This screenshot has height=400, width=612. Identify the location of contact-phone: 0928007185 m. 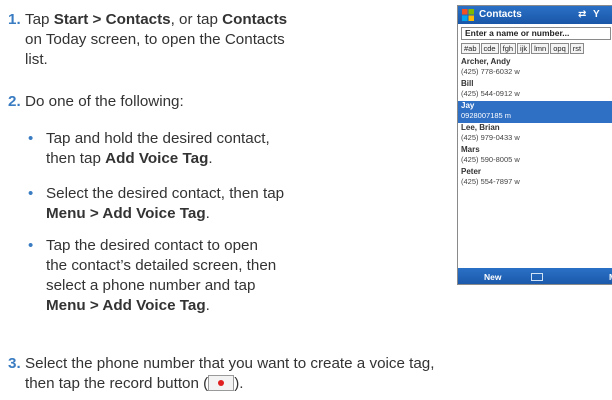
(486, 115).